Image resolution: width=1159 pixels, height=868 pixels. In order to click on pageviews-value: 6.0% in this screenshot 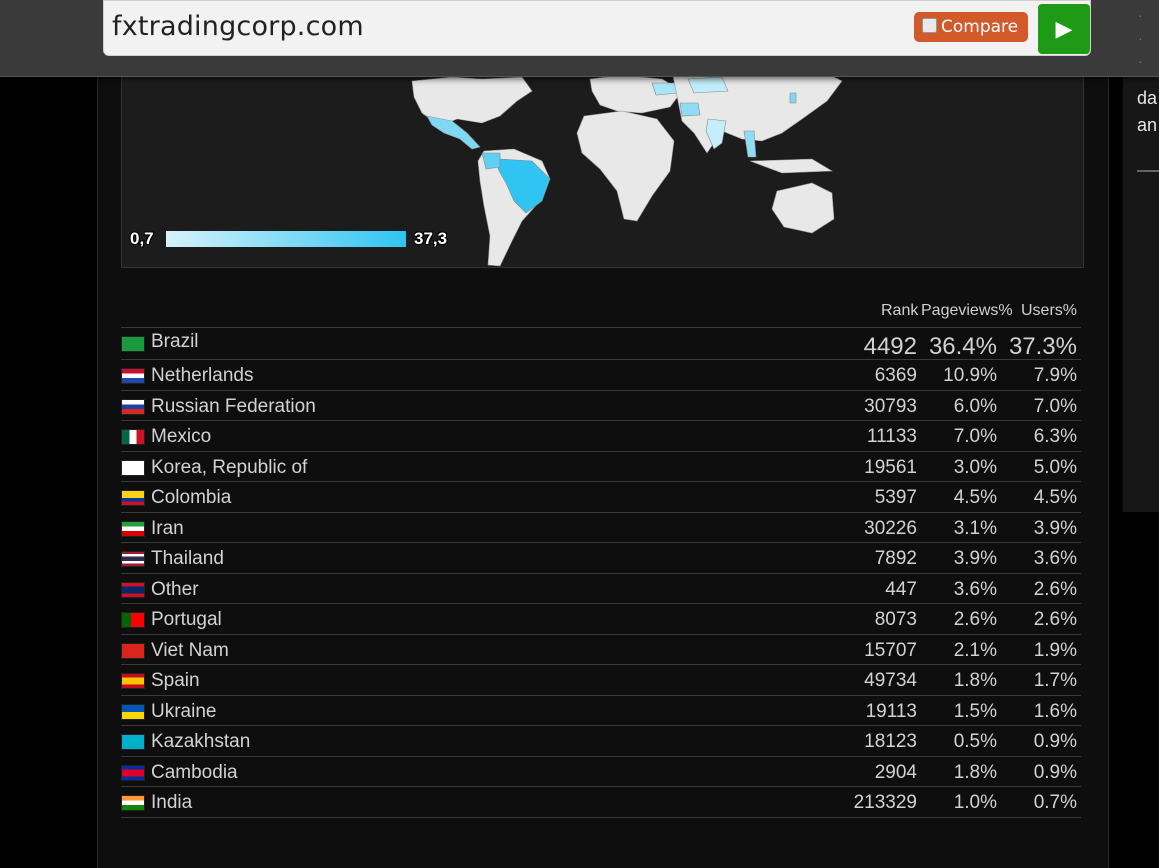, I will do `click(975, 406)`.